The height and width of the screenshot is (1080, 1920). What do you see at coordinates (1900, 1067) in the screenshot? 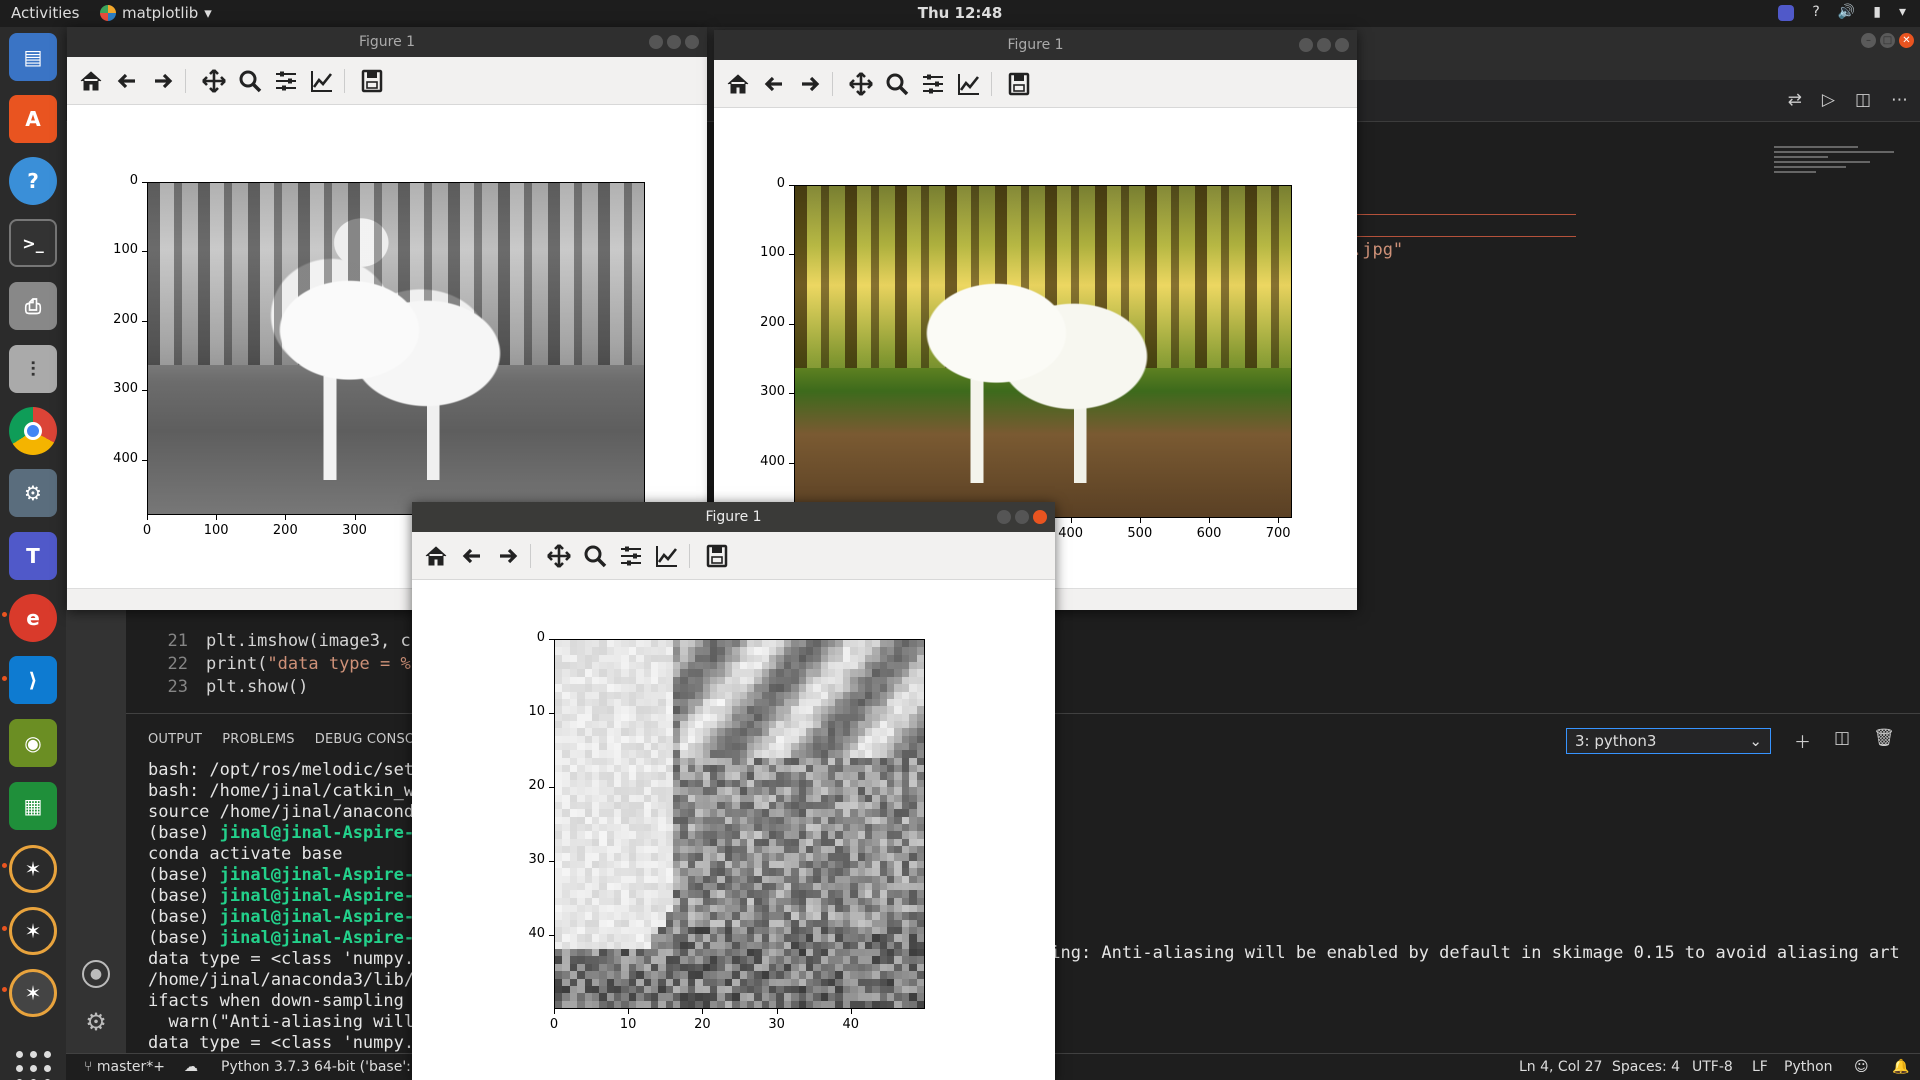
I see `notifications-icon: 🔔` at bounding box center [1900, 1067].